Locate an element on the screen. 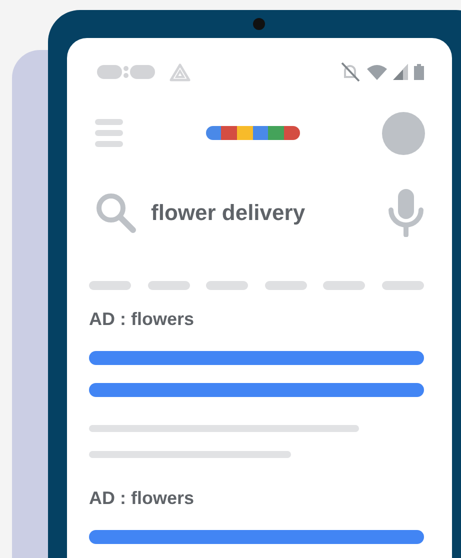 Image resolution: width=461 pixels, height=558 pixels. muted-bell-icon is located at coordinates (350, 72).